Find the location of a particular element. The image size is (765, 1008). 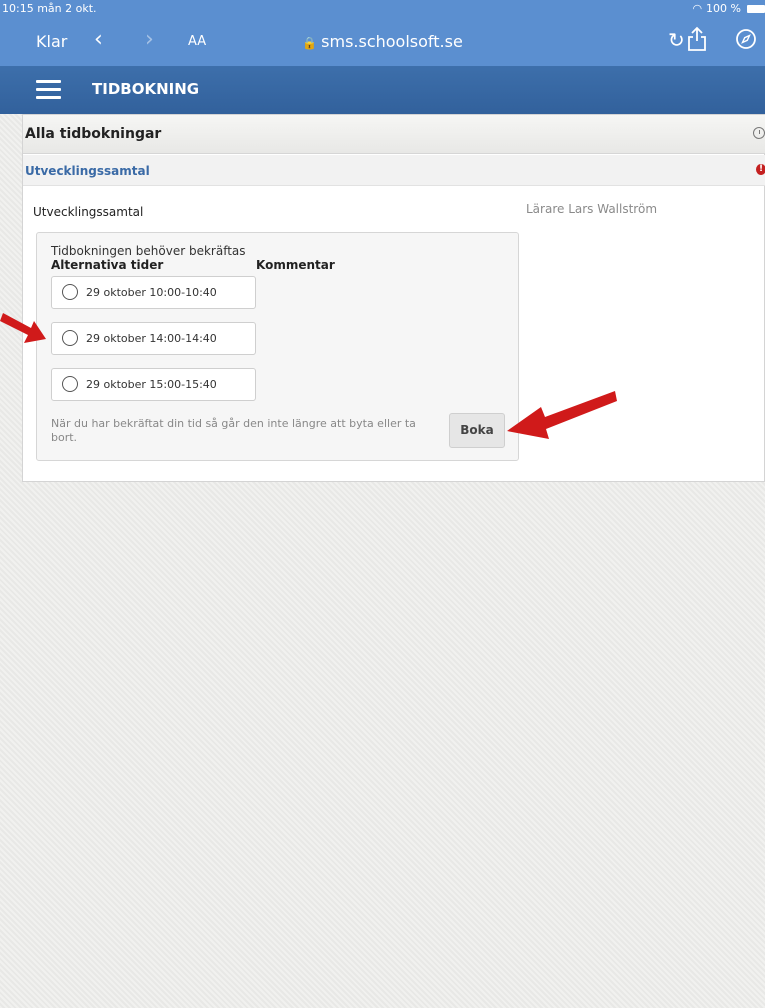

status-date-value: mån 2 okt. is located at coordinates (67, 8).